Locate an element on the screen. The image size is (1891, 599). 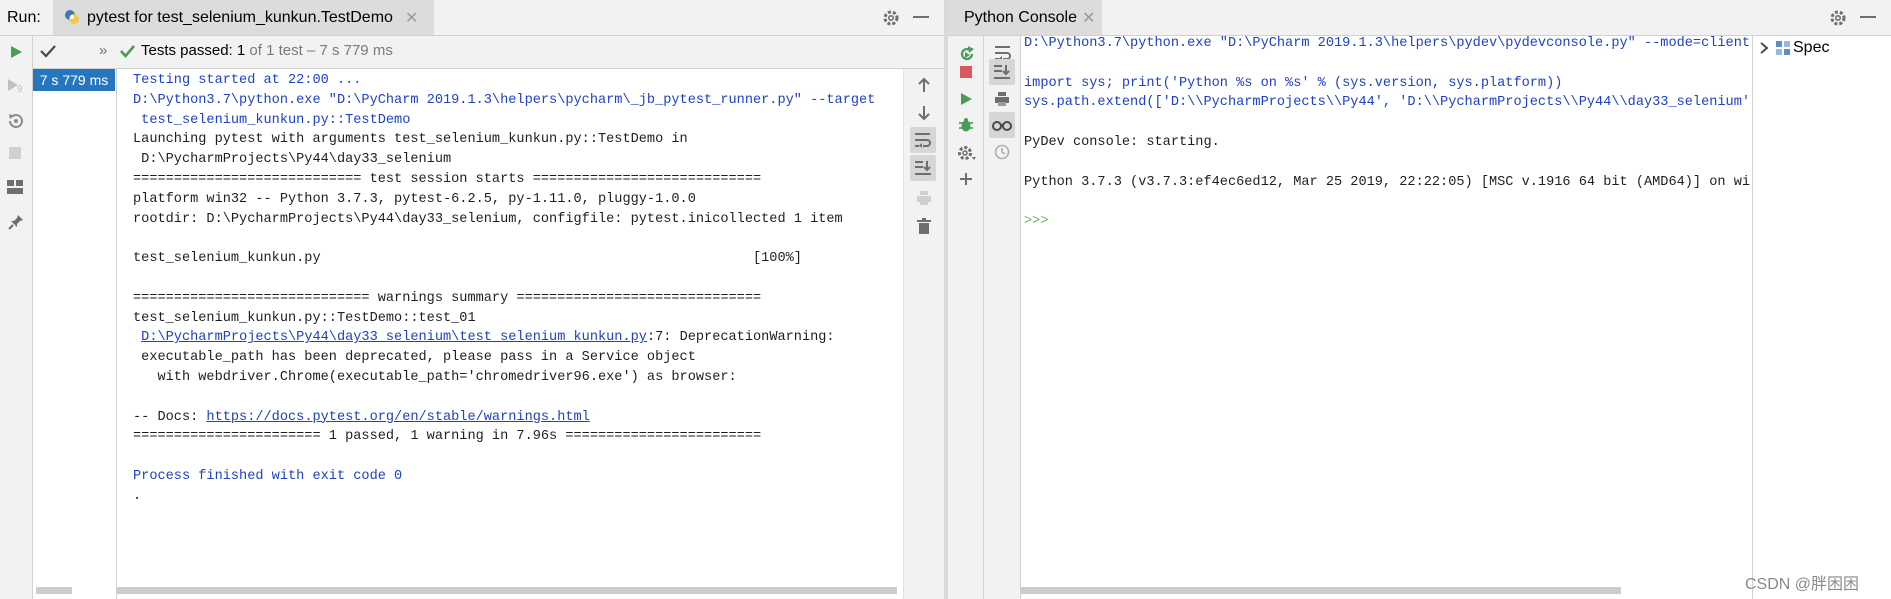
console-line: . is located at coordinates (137, 496).